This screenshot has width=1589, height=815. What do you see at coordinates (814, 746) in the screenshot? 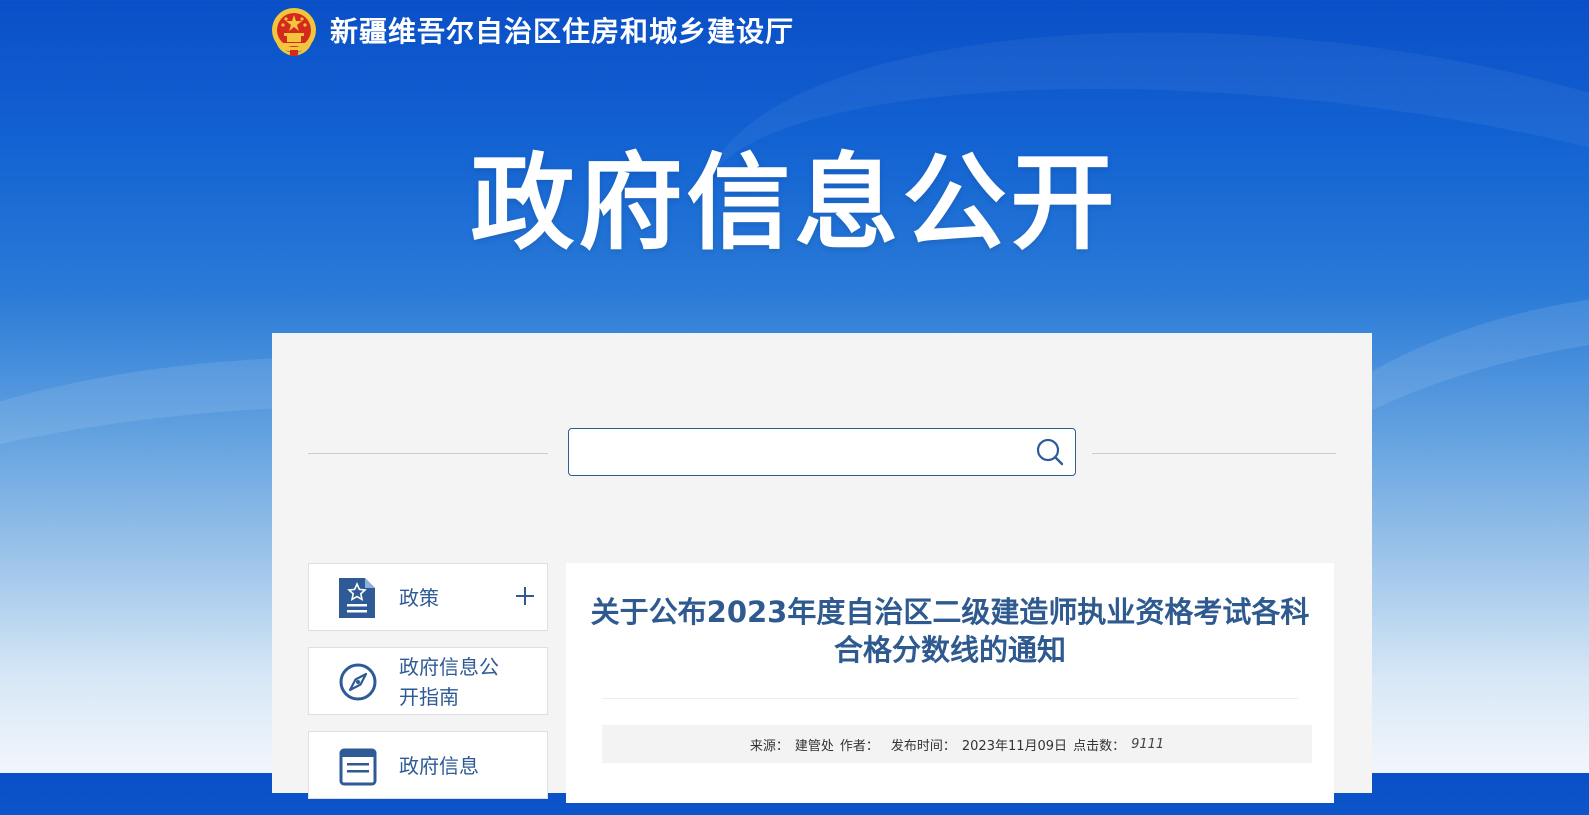
I see `meta-source: 建管处` at bounding box center [814, 746].